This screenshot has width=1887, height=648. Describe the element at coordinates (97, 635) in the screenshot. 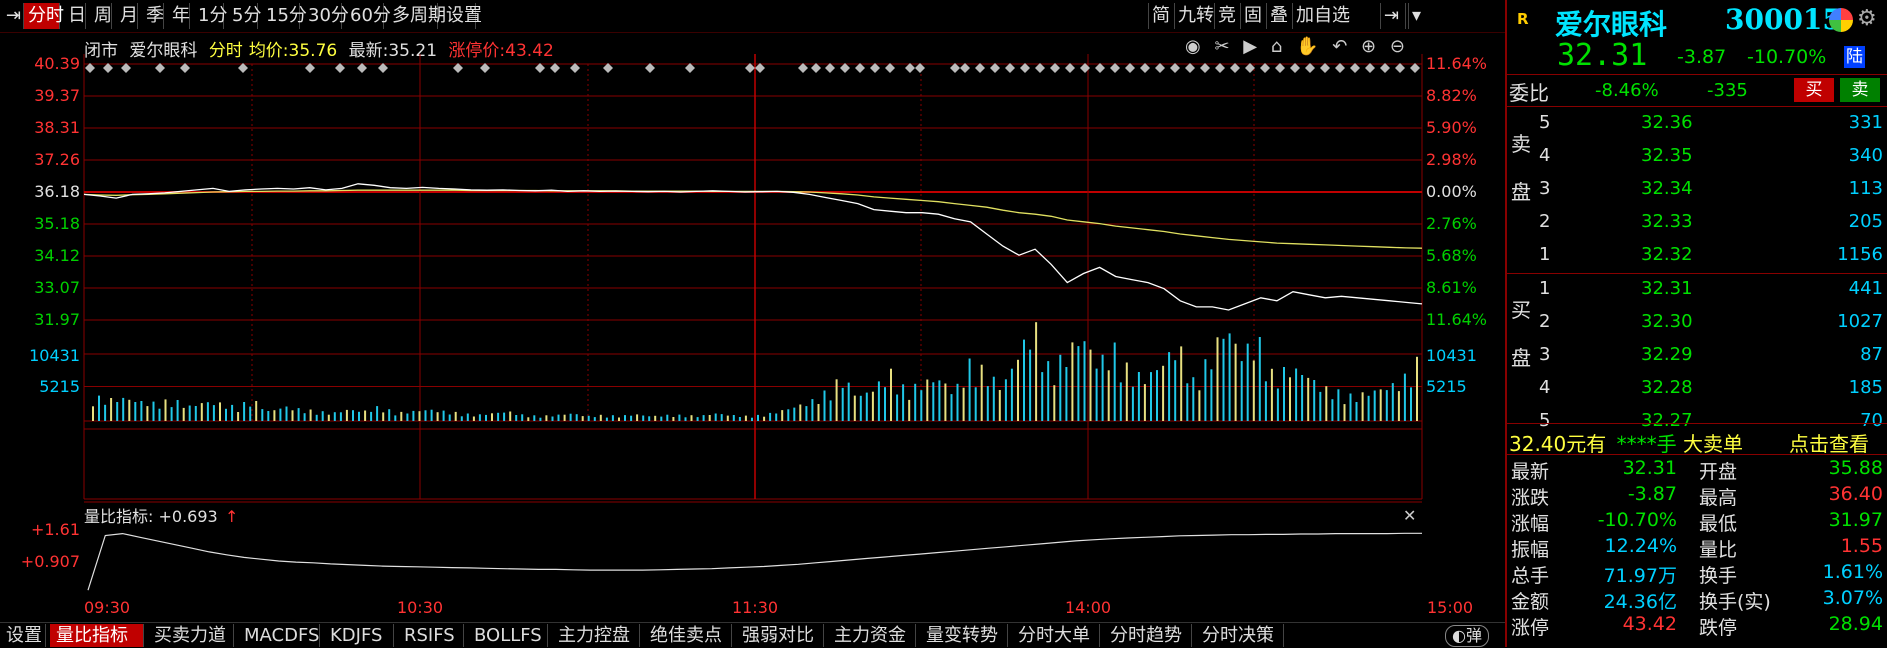

I see `indicator-tab-1: 量比指标` at that location.